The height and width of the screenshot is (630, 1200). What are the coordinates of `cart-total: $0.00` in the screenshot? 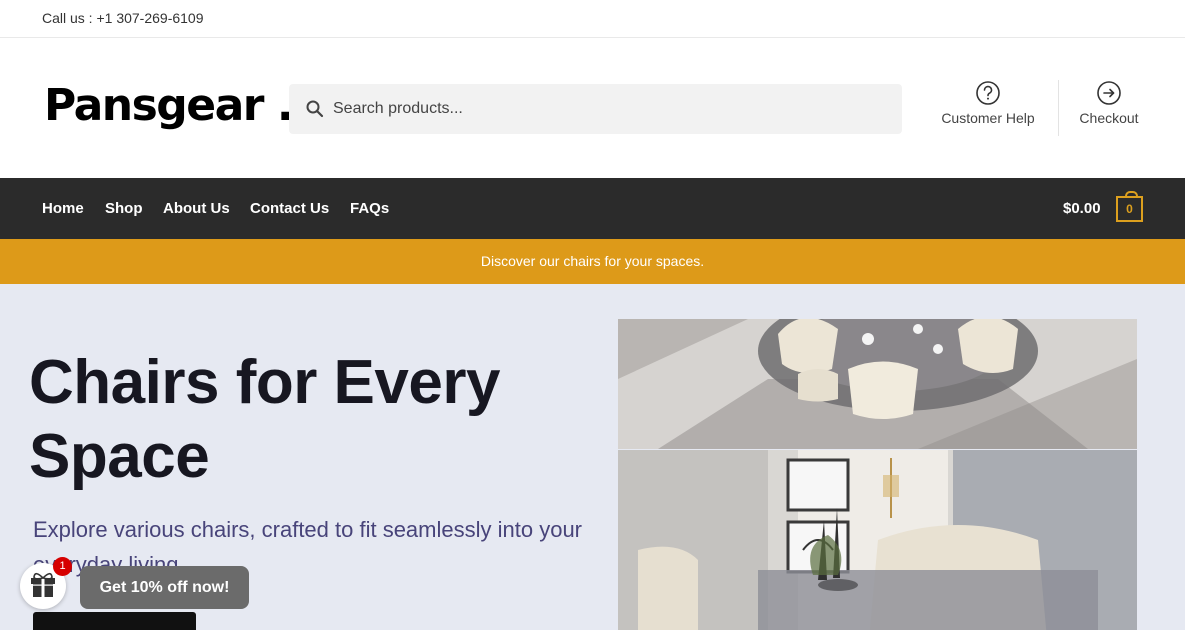 It's located at (1082, 208).